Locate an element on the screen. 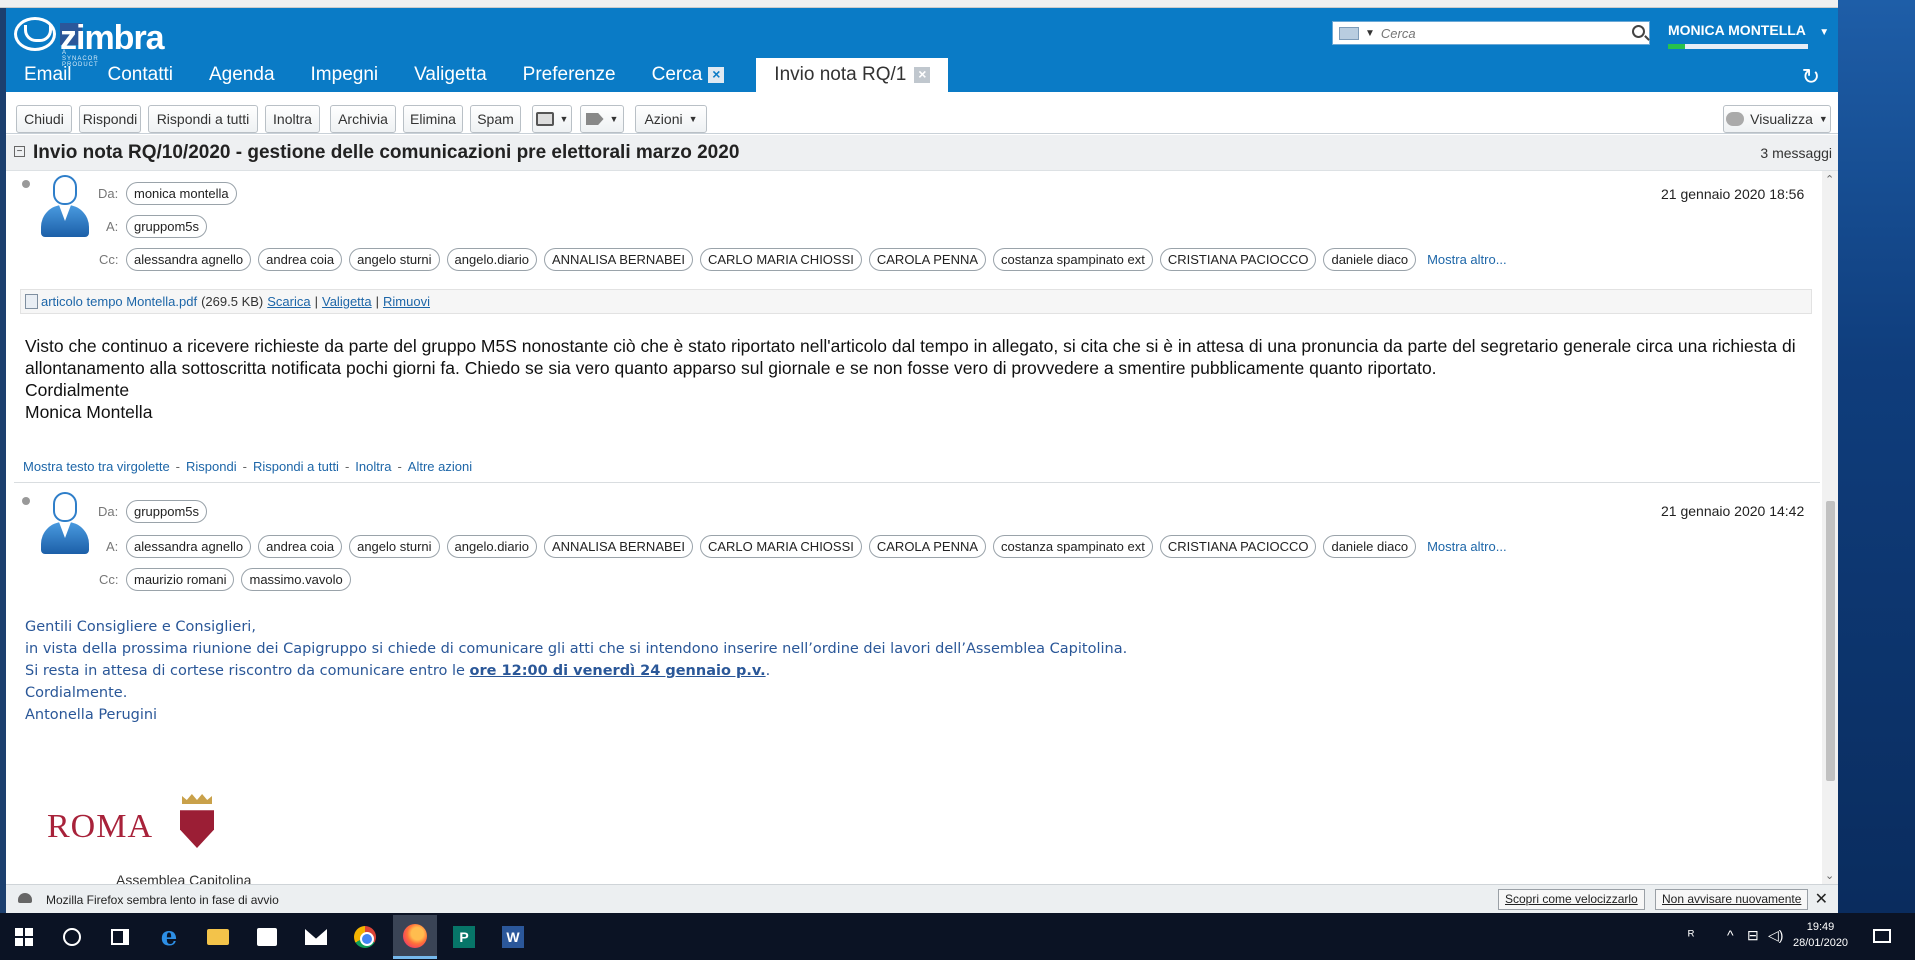  close-button: Chiudi is located at coordinates (44, 119).